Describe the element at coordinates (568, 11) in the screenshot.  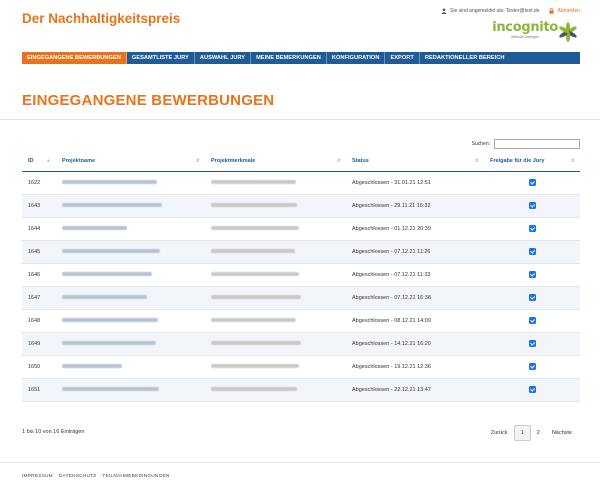
I see `logout-label: Abmelden` at that location.